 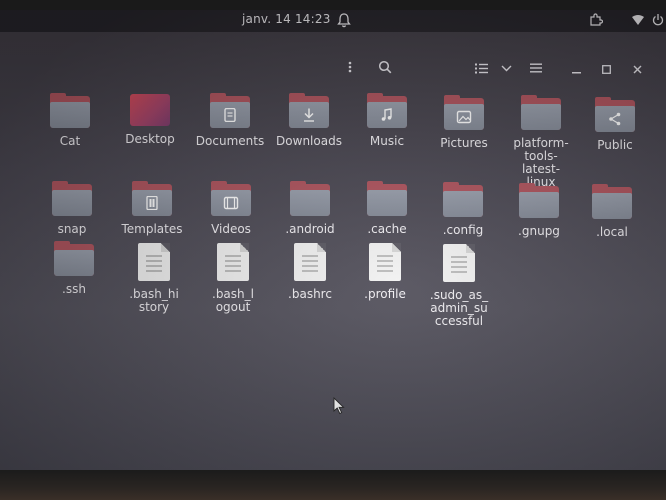 I want to click on item-label: .bash_history, so click(x=154, y=300).